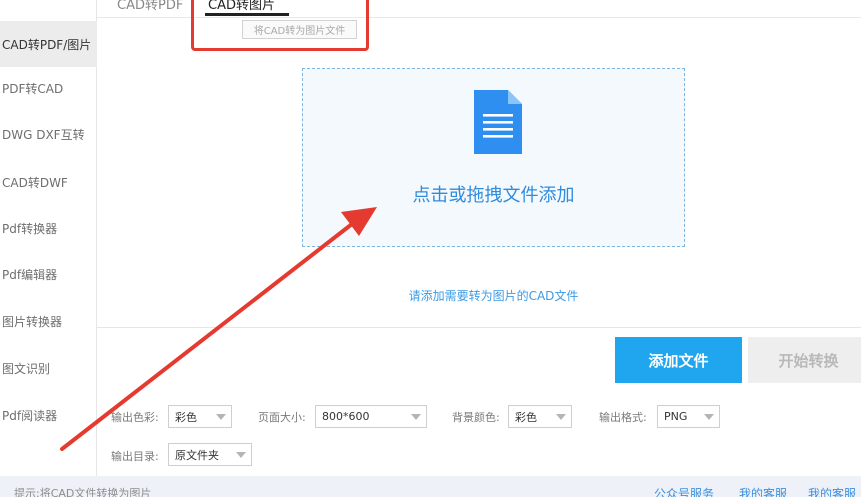  I want to click on status-bar: 提示:将CAD文件转换为图片 公众号服务 我的客服 我的客服, so click(430, 486).